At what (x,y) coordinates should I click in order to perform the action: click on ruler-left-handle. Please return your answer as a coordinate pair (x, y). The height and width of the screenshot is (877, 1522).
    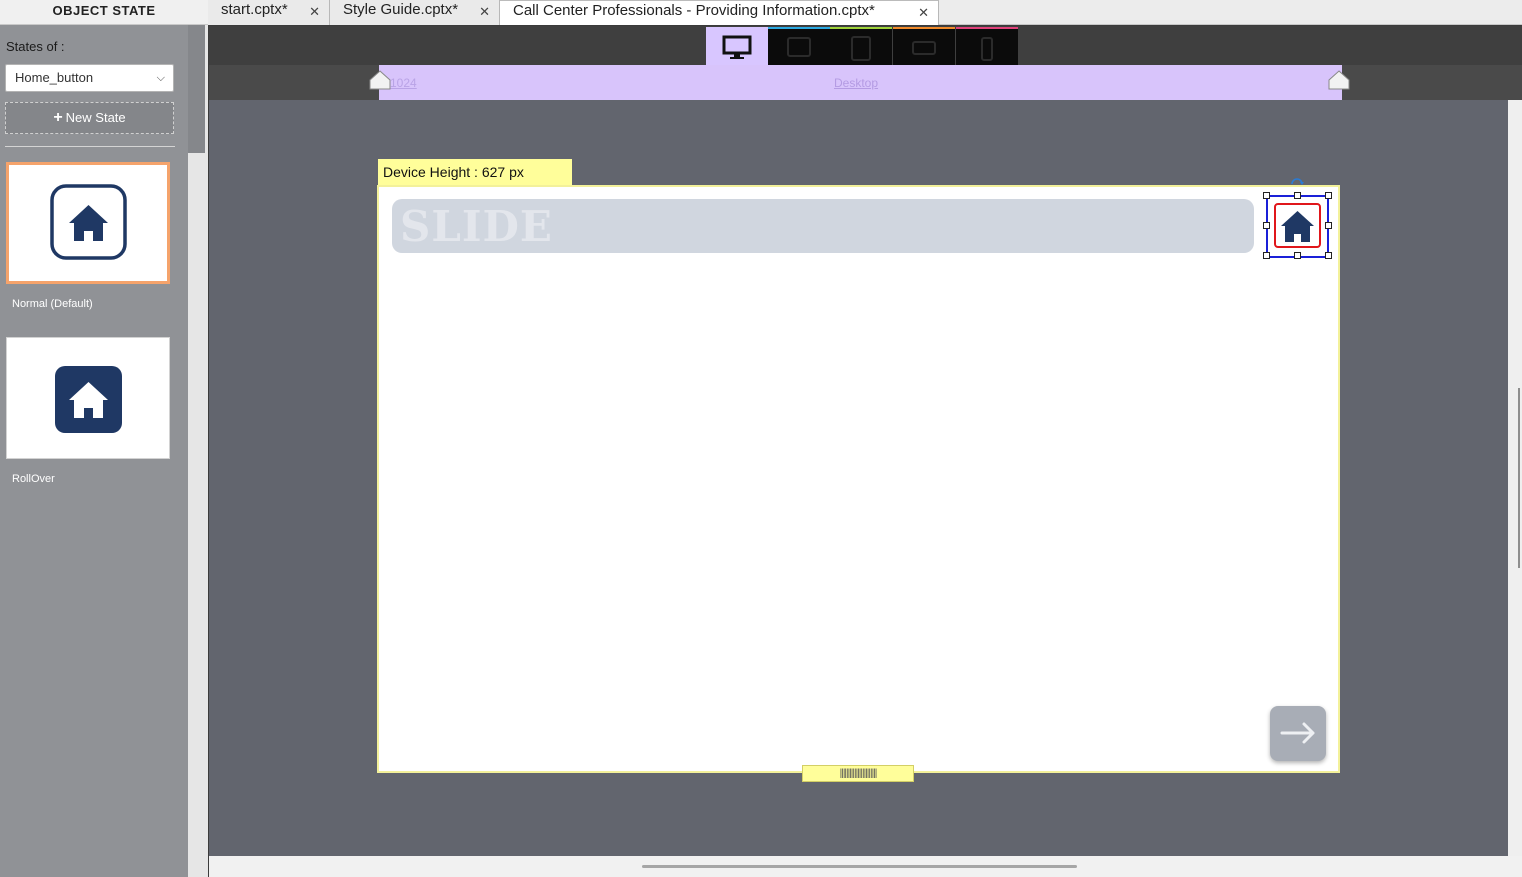
    Looking at the image, I should click on (380, 80).